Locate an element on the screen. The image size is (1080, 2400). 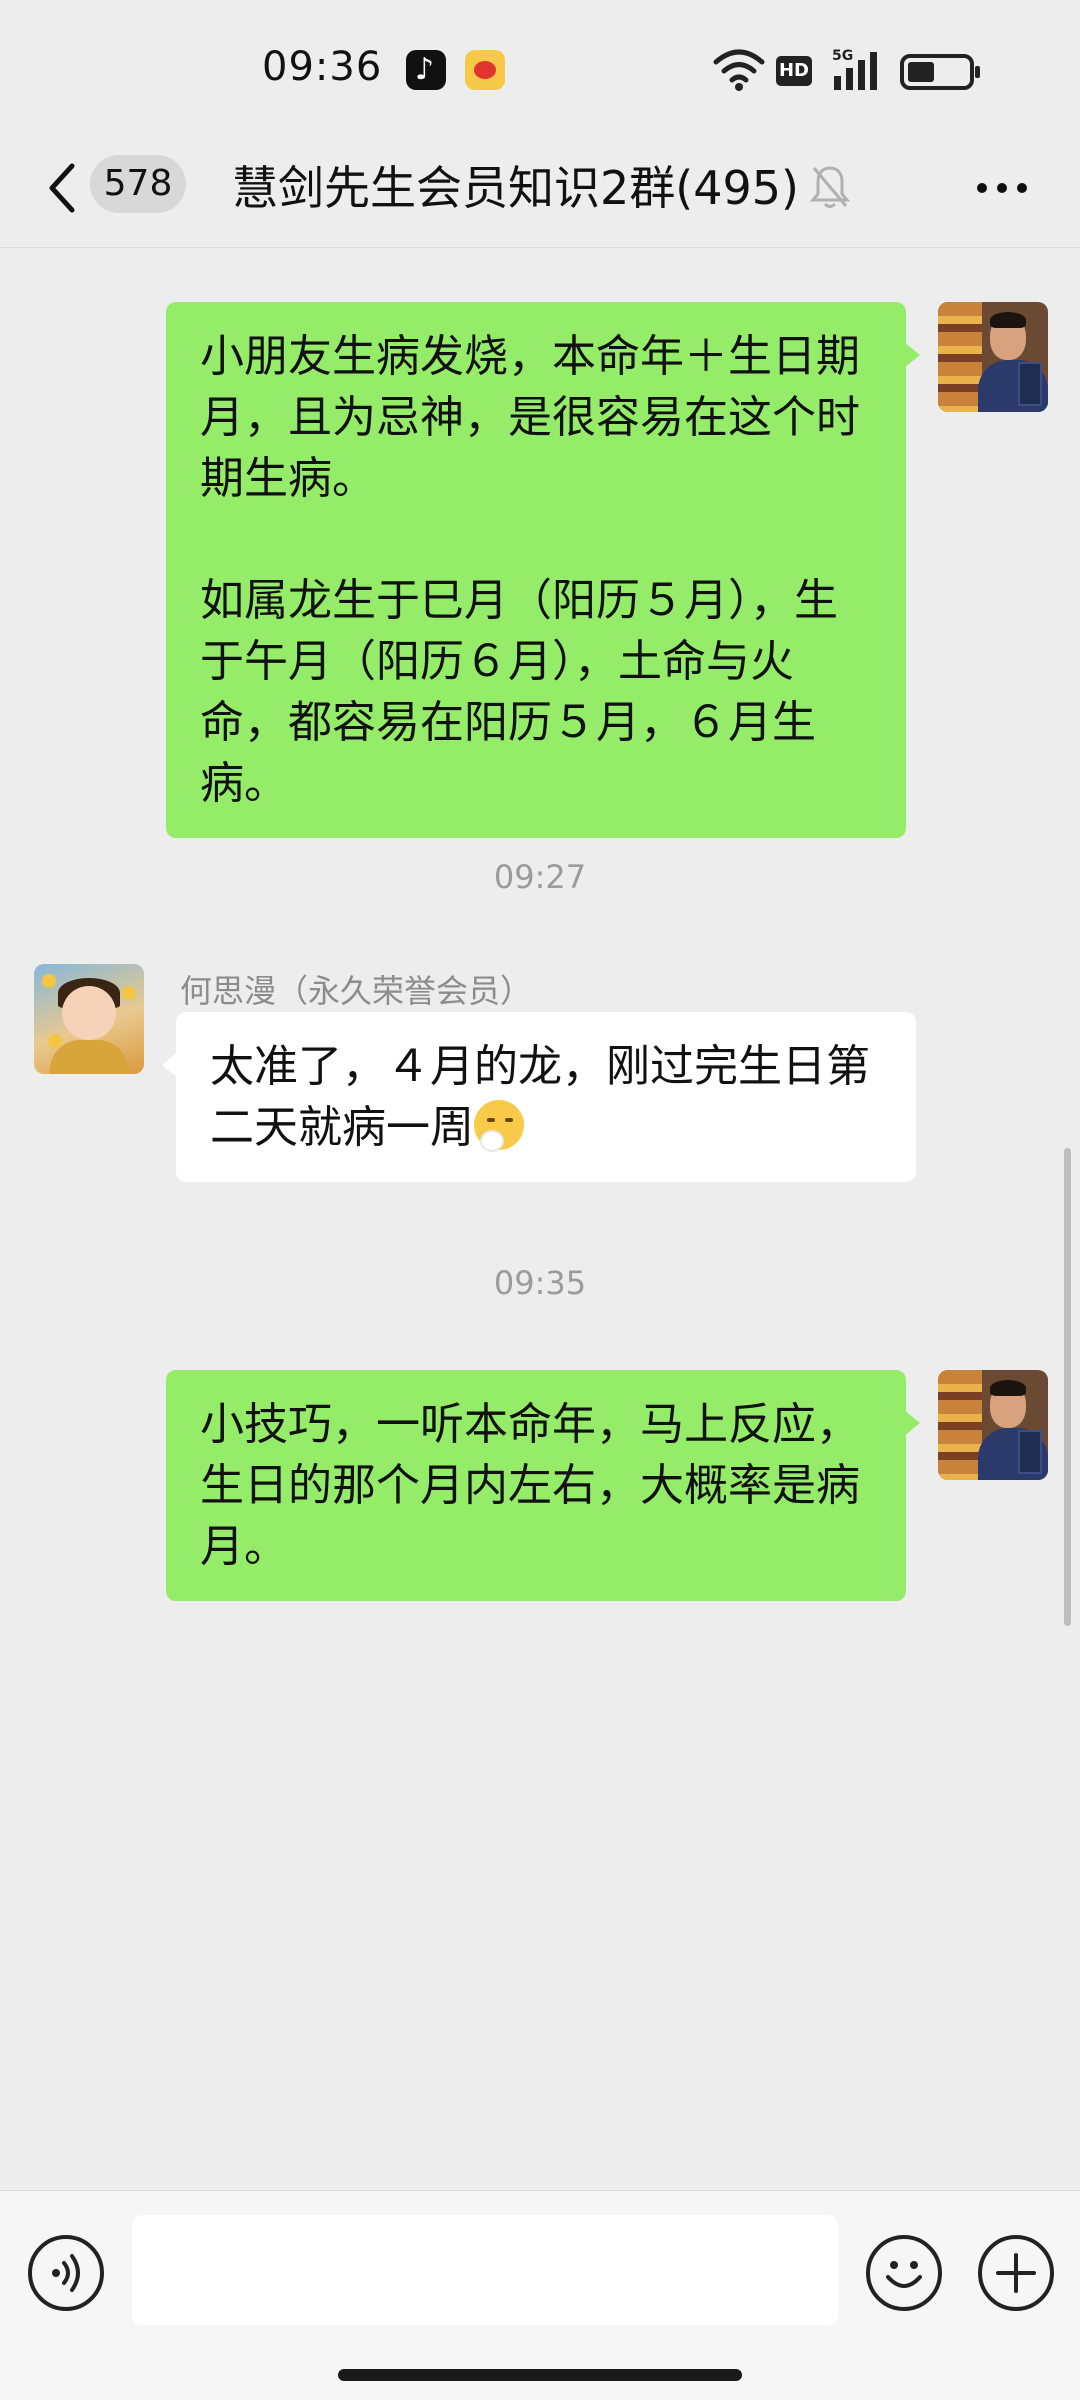
voice-button is located at coordinates (66, 2273).